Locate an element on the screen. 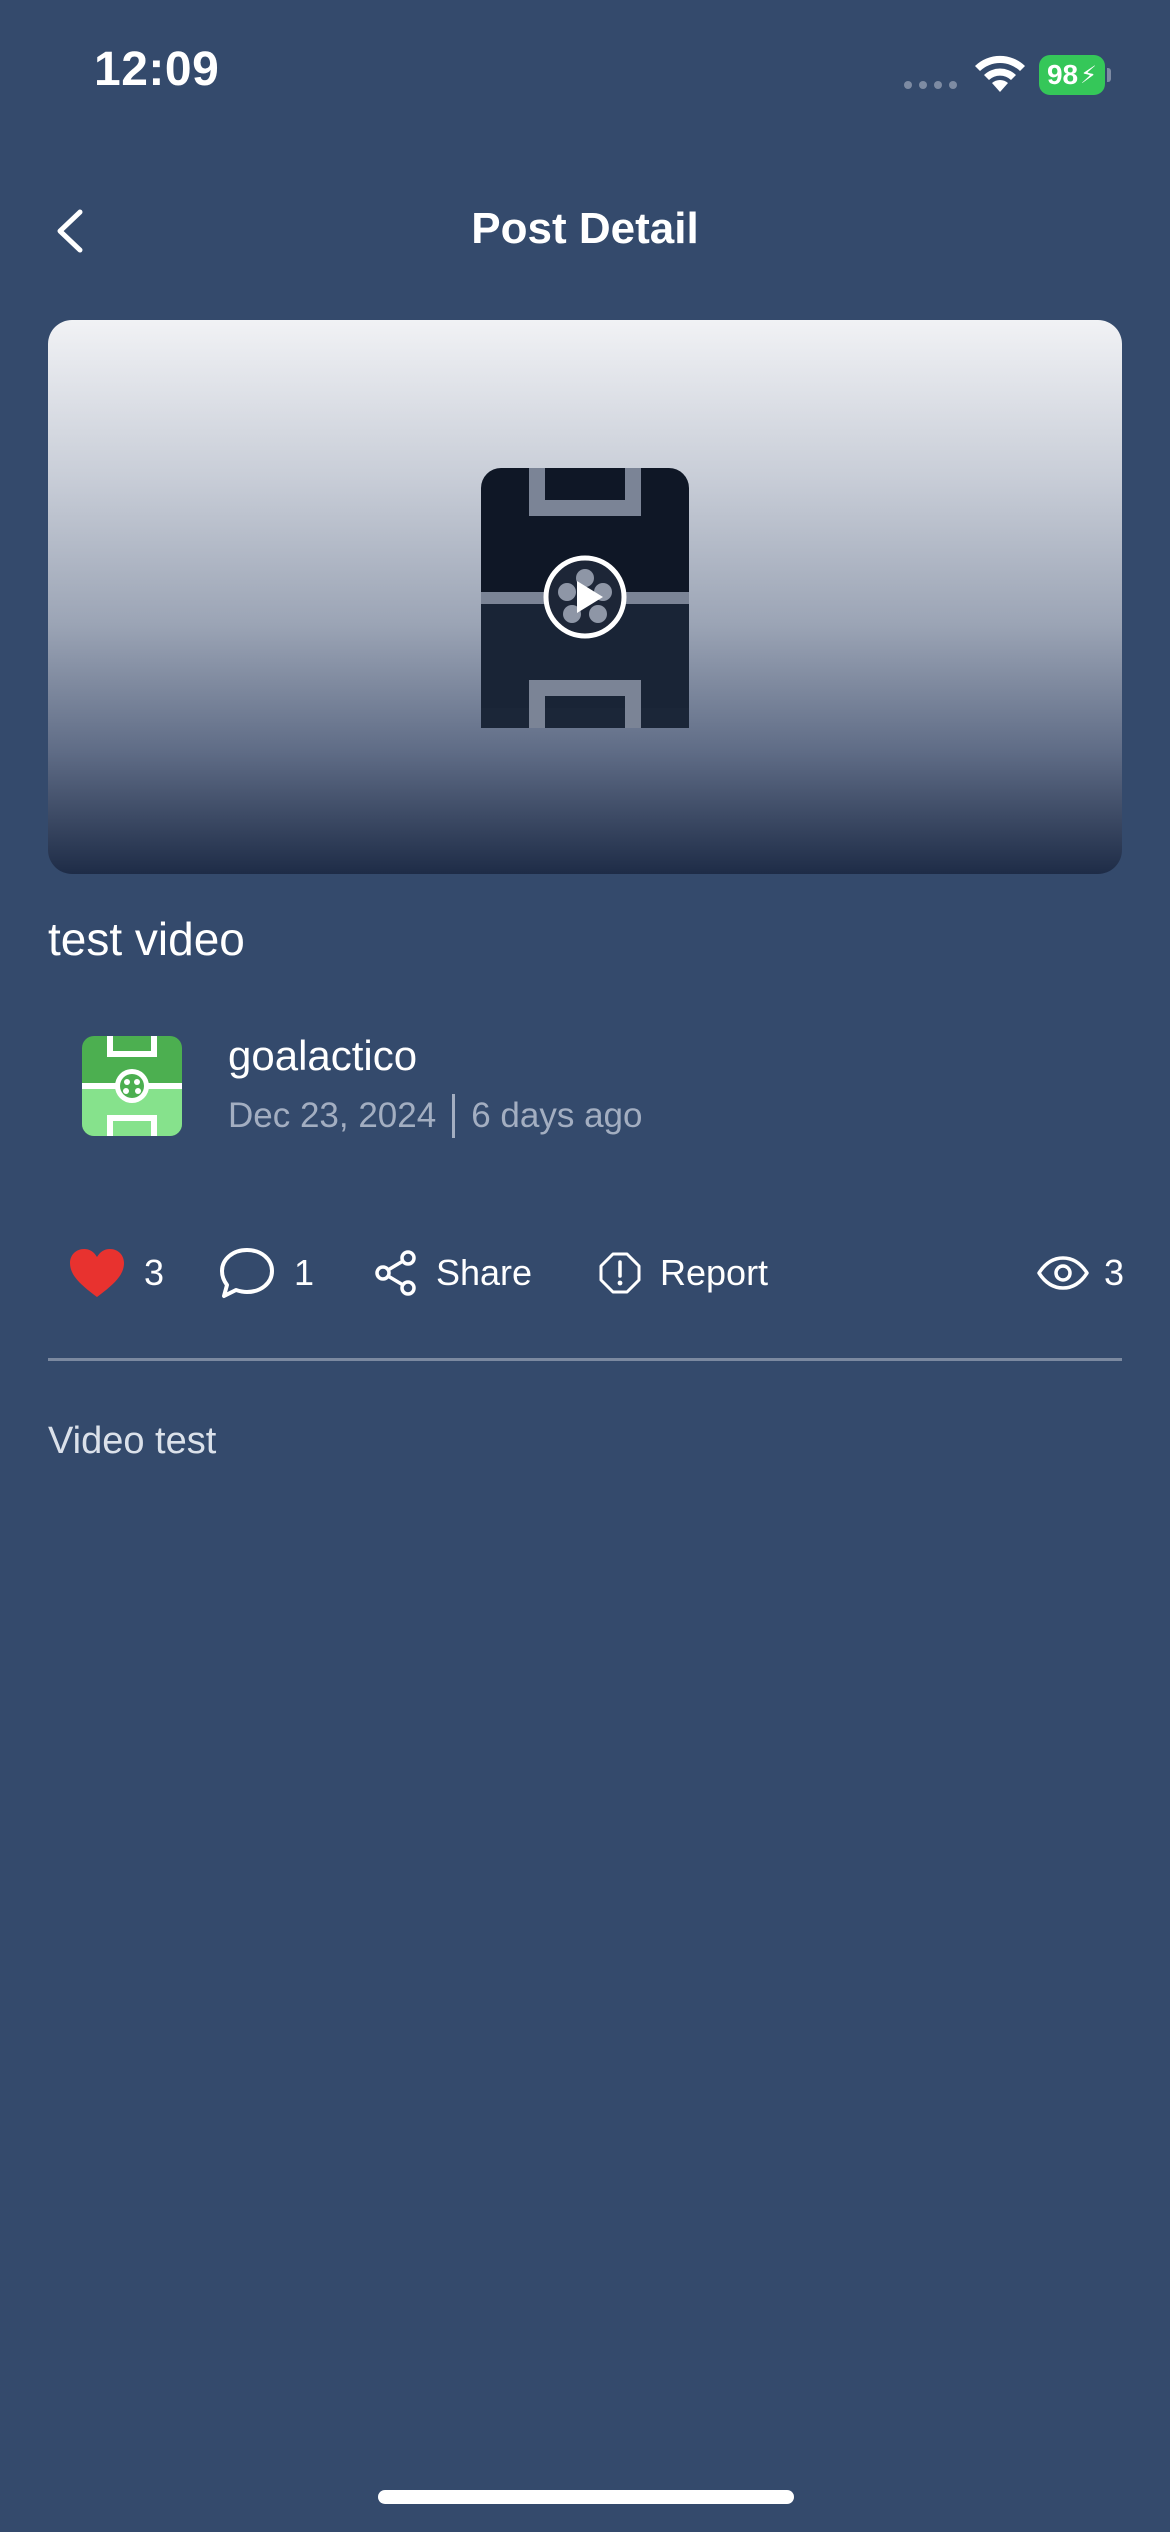 The image size is (1170, 2532). divider is located at coordinates (585, 1359).